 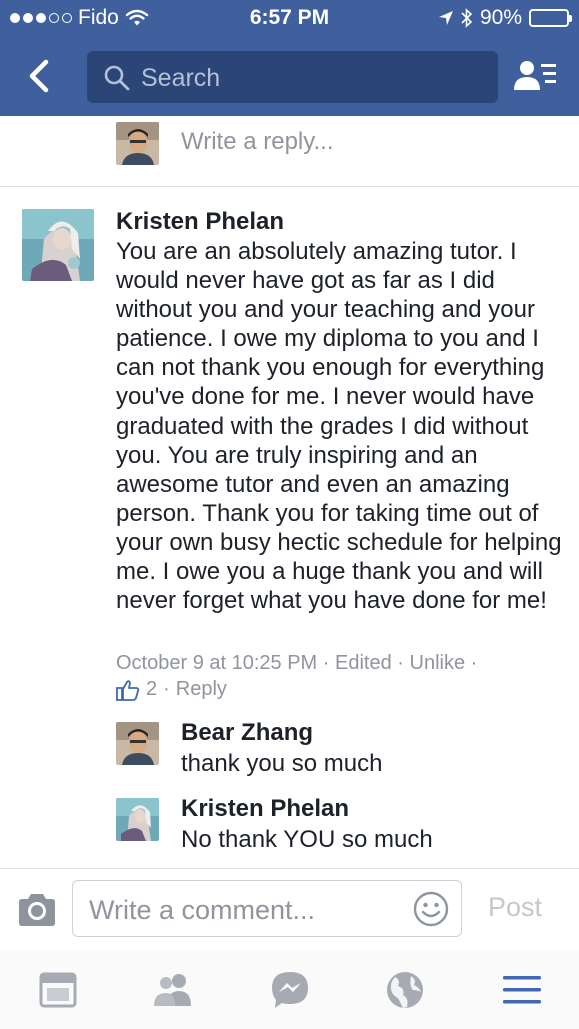 I want to click on comment-author-name: Kristen Phelan, so click(x=200, y=222).